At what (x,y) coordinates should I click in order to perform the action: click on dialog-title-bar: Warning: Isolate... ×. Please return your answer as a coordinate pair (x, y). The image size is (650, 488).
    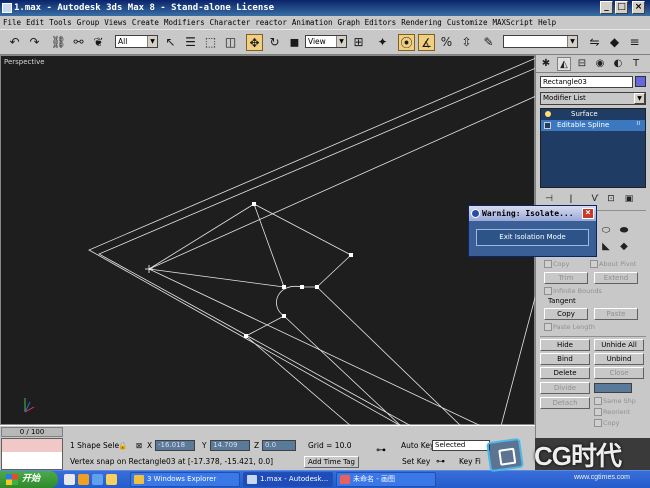
    Looking at the image, I should click on (532, 213).